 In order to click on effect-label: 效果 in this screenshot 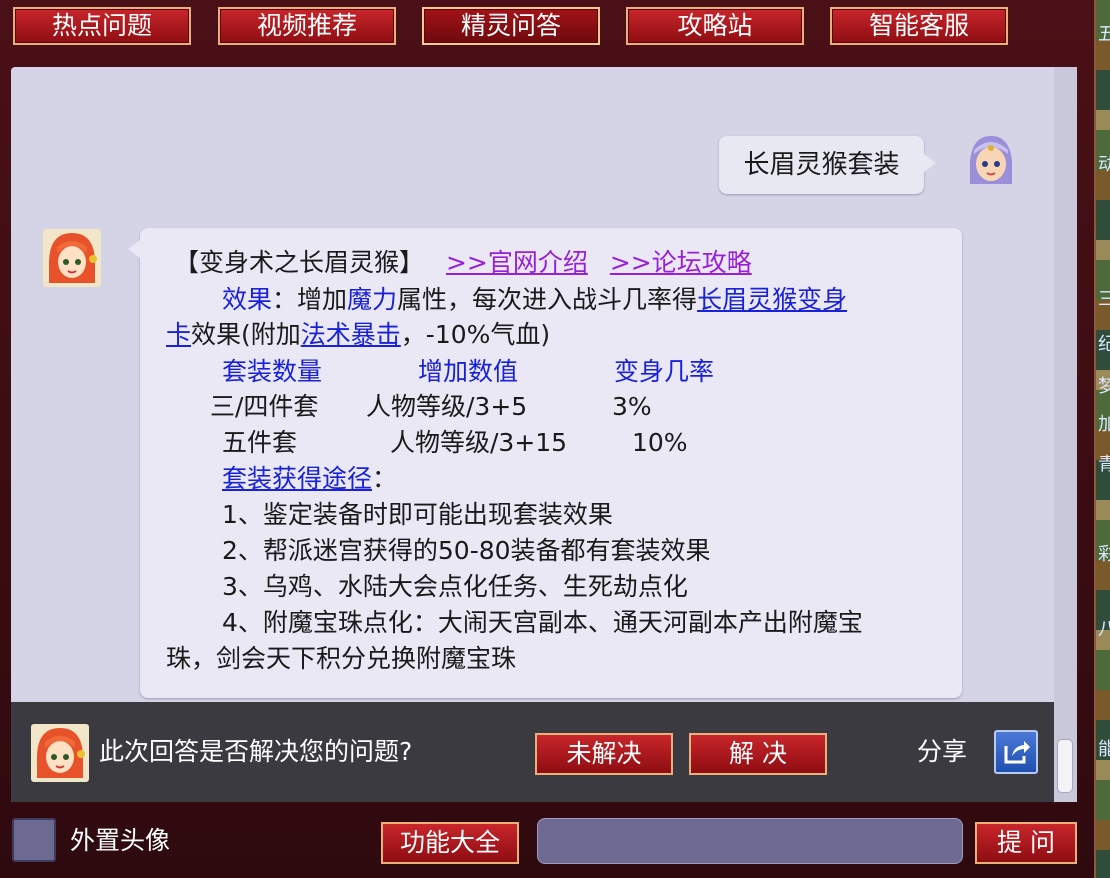, I will do `click(247, 299)`.